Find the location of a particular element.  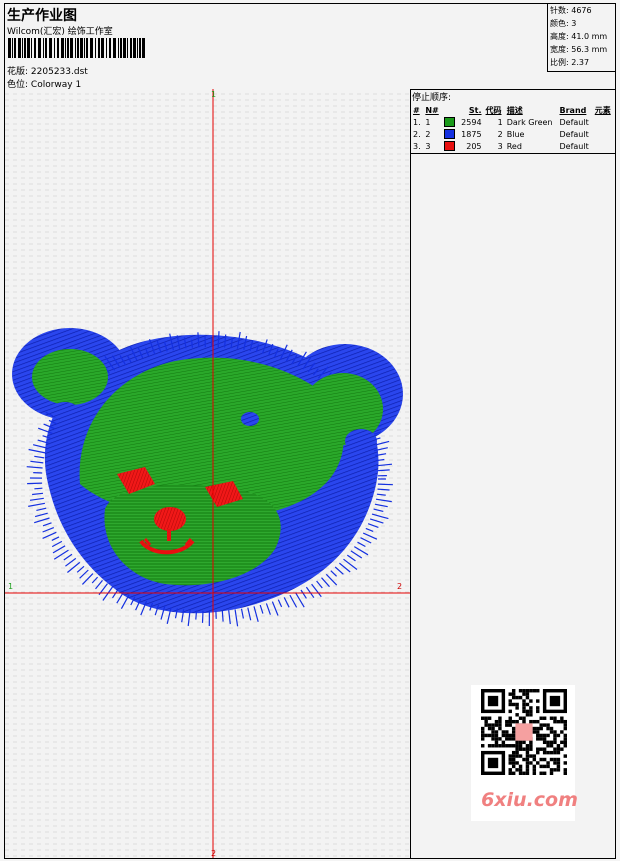

watermark-box: 6xiu.com is located at coordinates (524, 753).